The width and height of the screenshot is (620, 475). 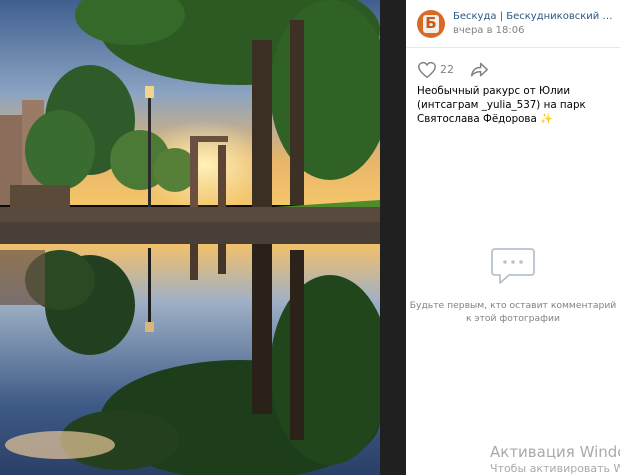 I want to click on post-time: вчера в 18:06, so click(x=489, y=30).